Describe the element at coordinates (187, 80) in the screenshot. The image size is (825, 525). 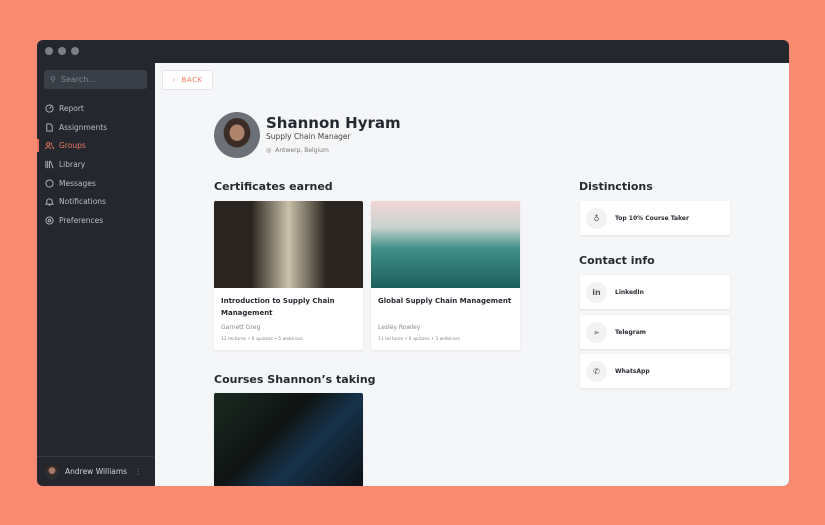
I see `back-button: ‹ BACK` at that location.